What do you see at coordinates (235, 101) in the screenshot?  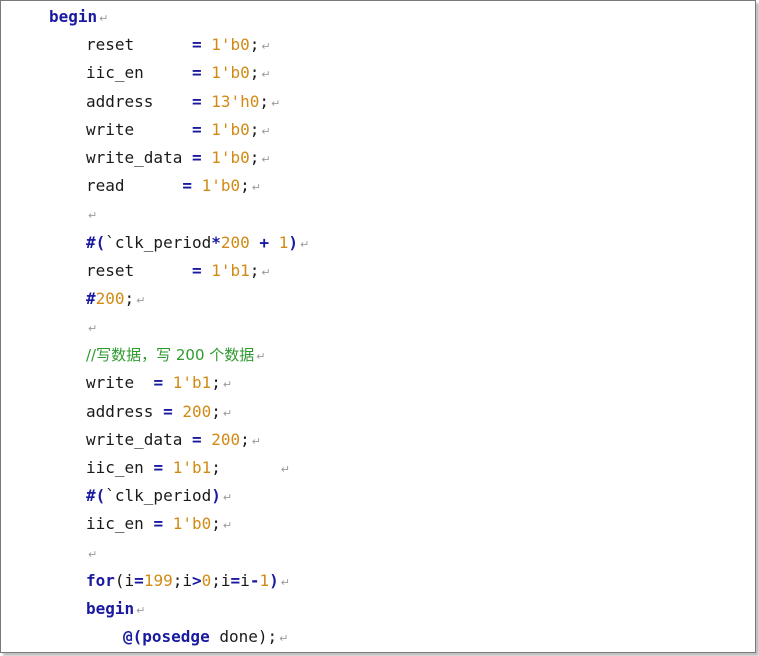 I see `code-number: 13'h0` at bounding box center [235, 101].